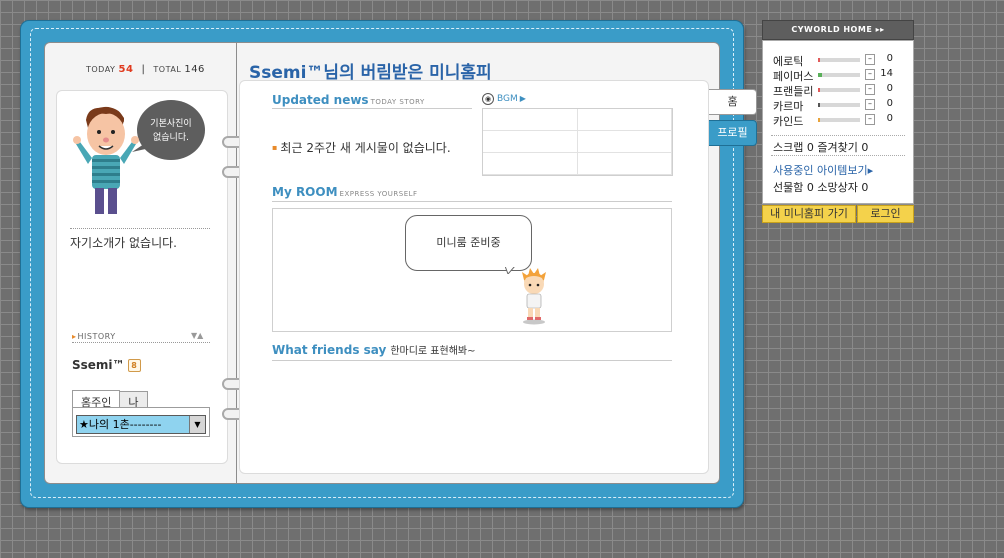 This screenshot has height=558, width=1004. I want to click on photo-grid, so click(577, 142).